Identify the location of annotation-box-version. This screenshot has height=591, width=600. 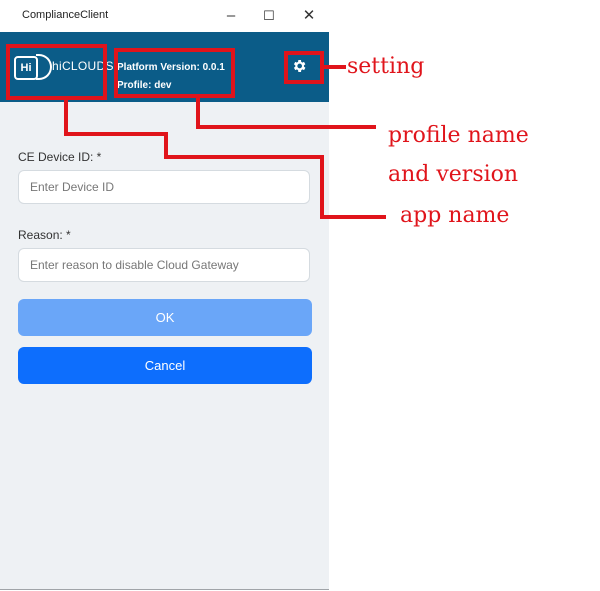
(174, 73).